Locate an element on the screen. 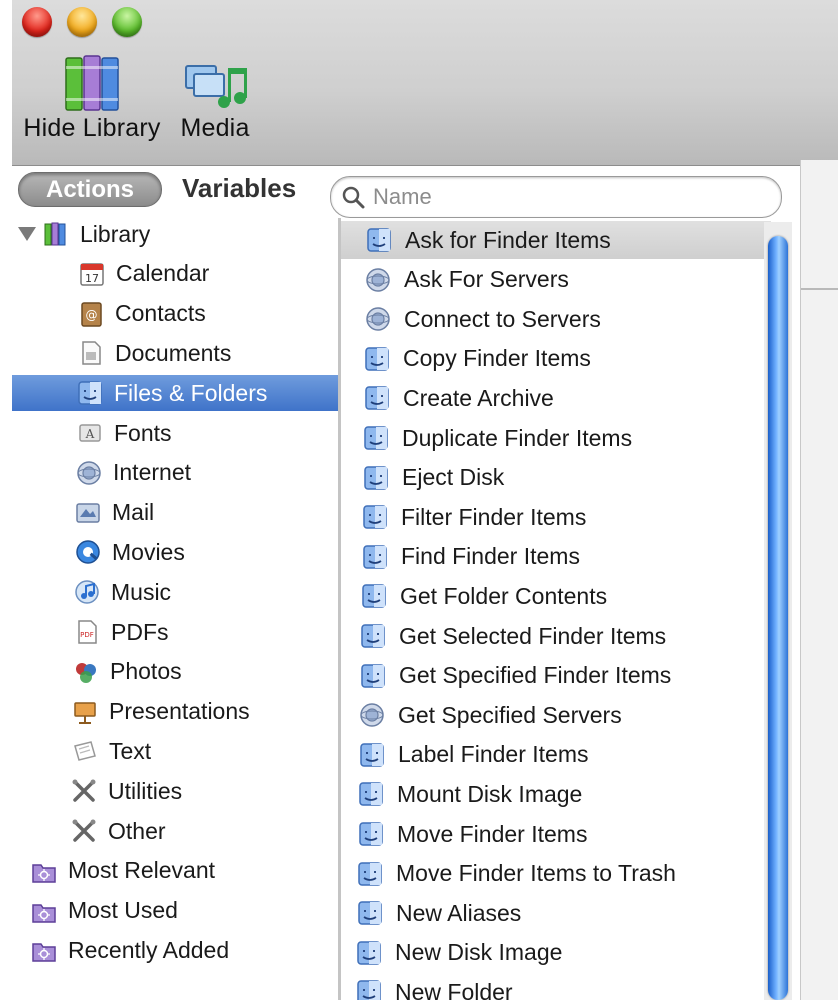 The image size is (838, 1000). library-item-label: Most Used is located at coordinates (123, 910).